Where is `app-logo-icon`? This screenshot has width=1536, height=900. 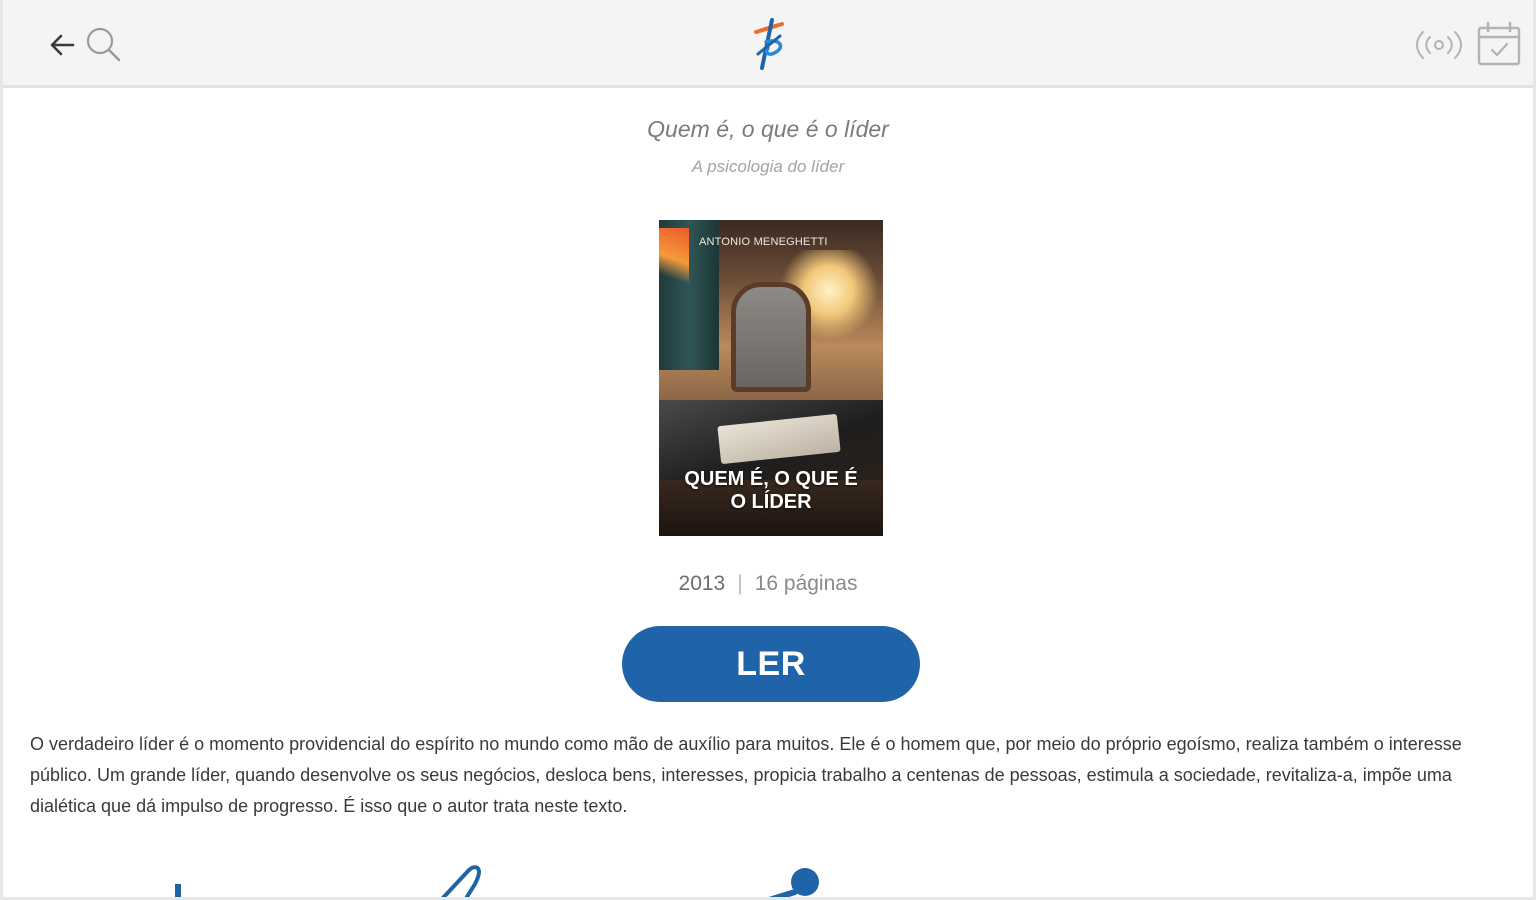
app-logo-icon is located at coordinates (769, 44).